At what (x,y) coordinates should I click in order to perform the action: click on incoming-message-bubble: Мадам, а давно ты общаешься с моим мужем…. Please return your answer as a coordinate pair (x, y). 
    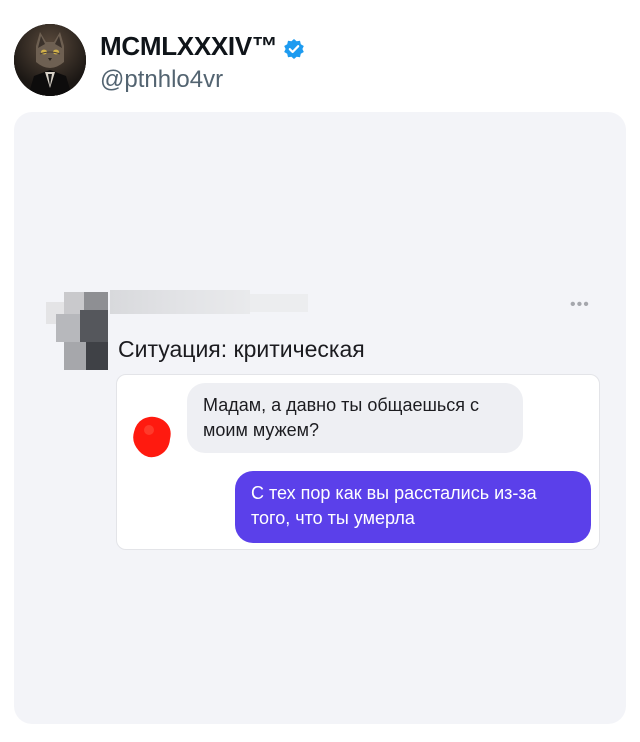
    Looking at the image, I should click on (355, 418).